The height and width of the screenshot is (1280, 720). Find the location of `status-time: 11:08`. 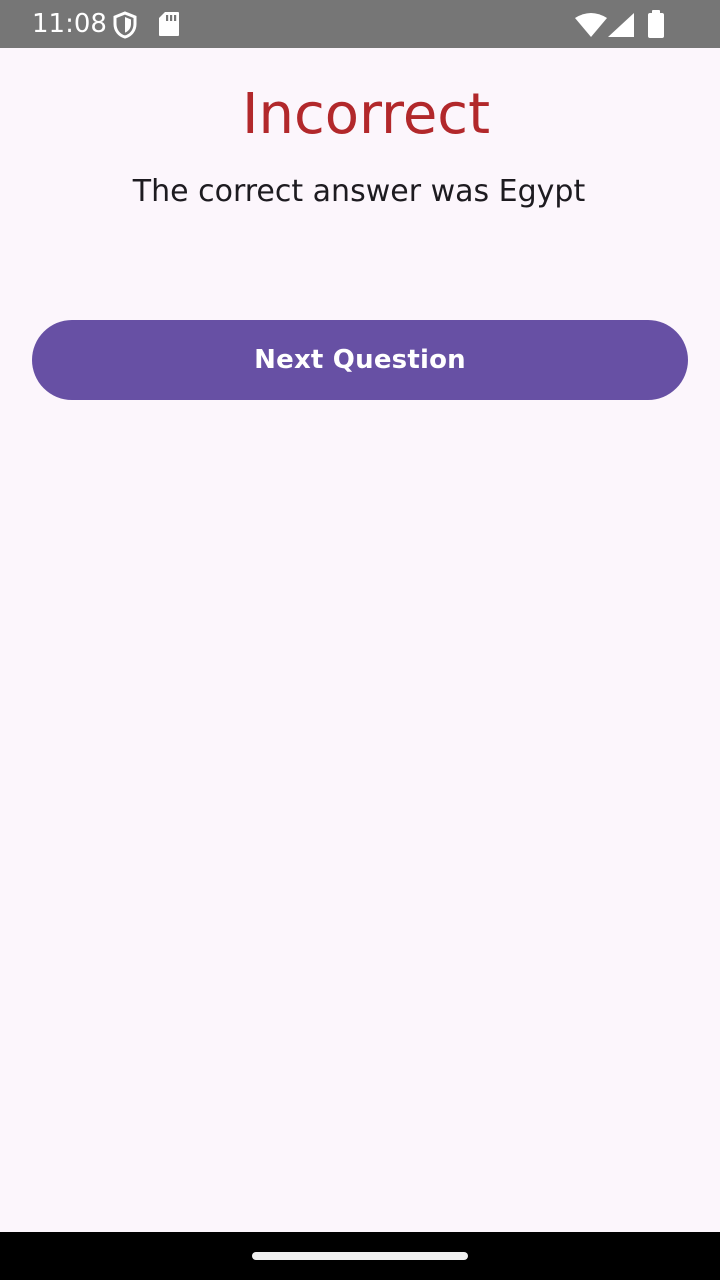

status-time: 11:08 is located at coordinates (69, 24).